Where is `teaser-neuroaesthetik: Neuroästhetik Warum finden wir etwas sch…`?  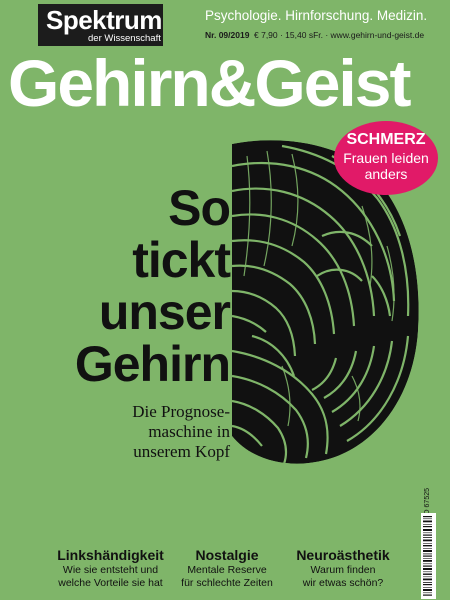
teaser-neuroaesthetik: Neuroästhetik Warum finden wir etwas sch… is located at coordinates (343, 568).